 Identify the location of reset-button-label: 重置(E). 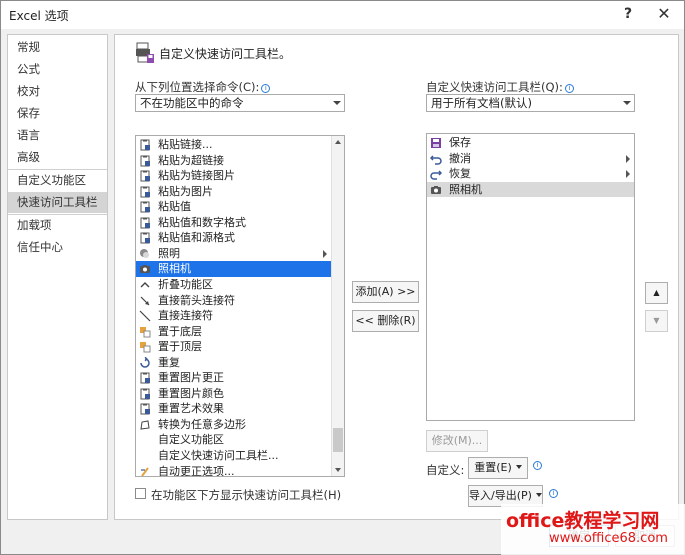
(493, 467).